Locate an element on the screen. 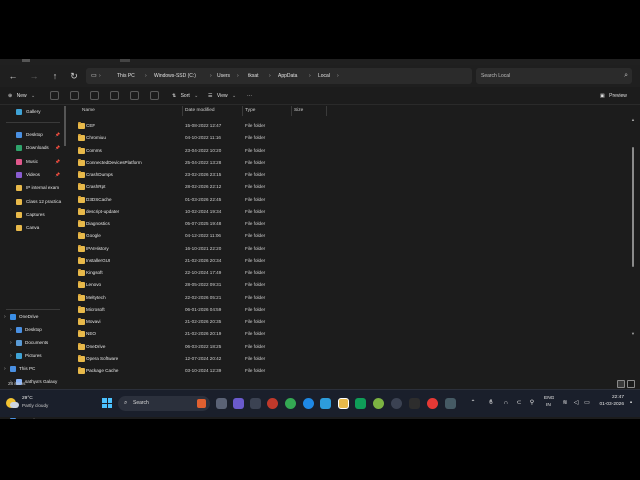  file-explorer-icon is located at coordinates (343, 403).